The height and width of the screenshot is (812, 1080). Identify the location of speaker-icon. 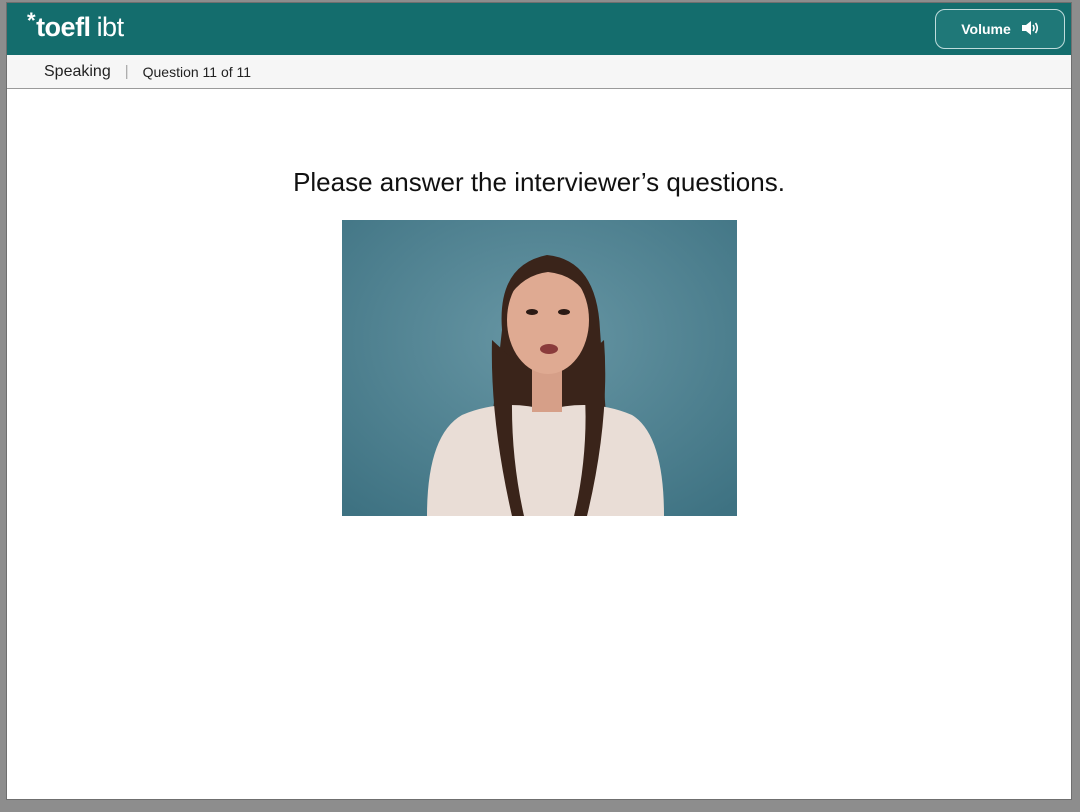
(1030, 29).